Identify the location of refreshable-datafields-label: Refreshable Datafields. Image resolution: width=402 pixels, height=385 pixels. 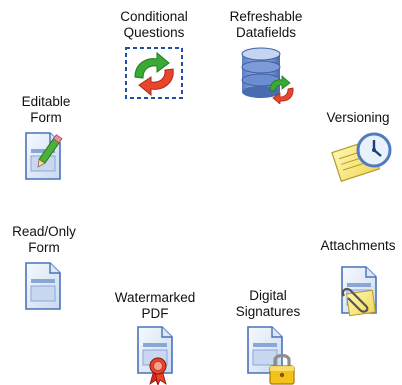
(266, 24).